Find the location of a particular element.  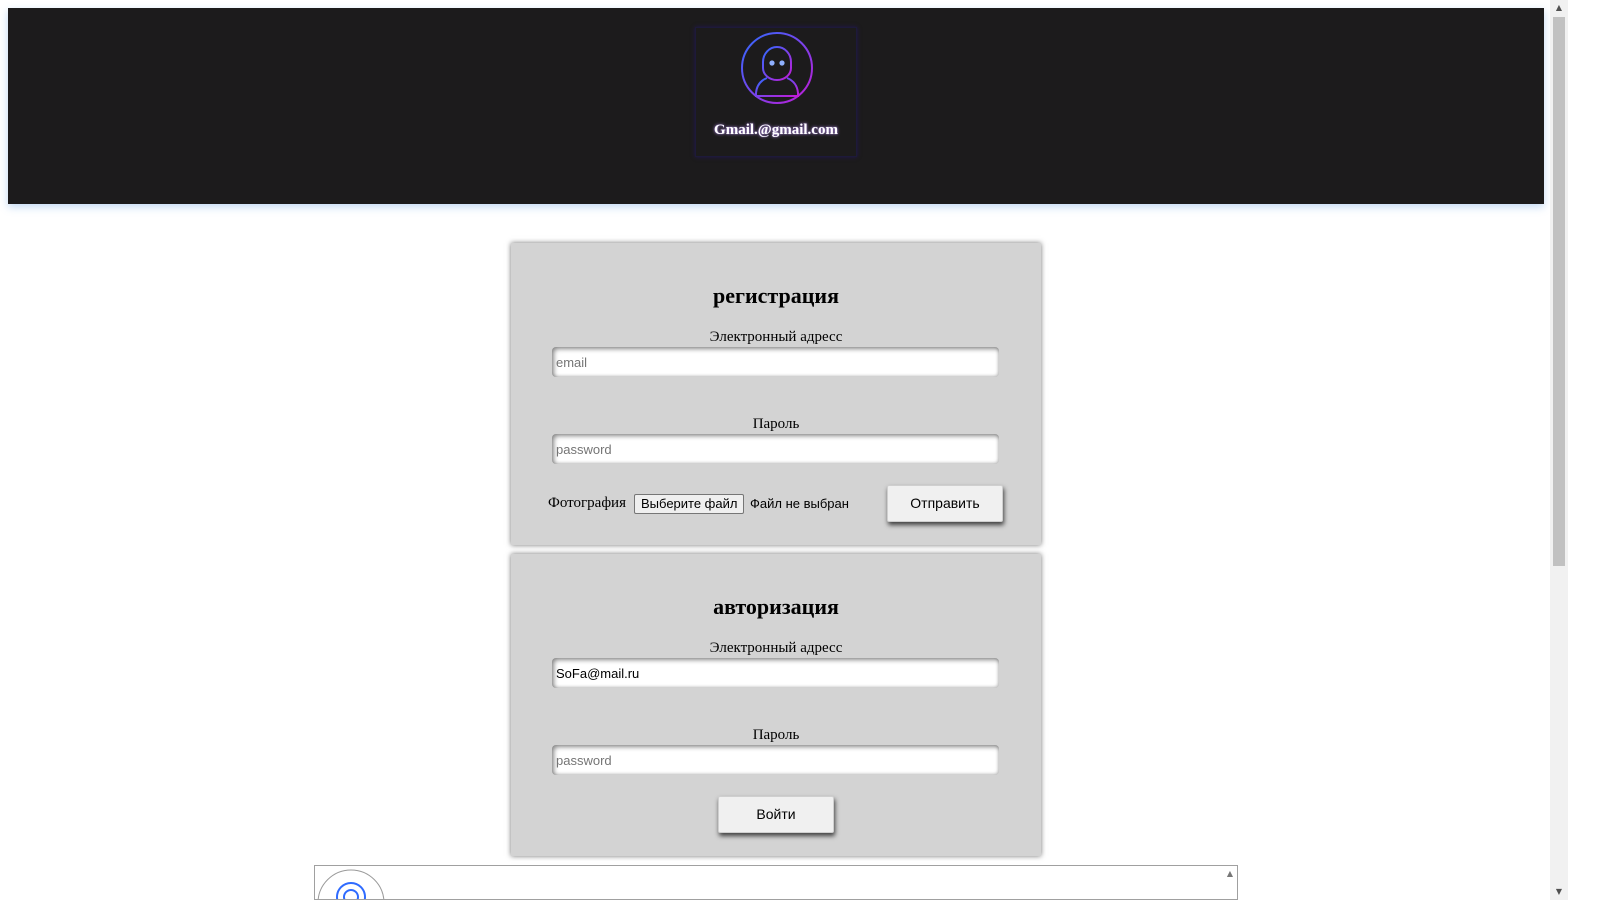

photo-label: Фотография is located at coordinates (587, 503).